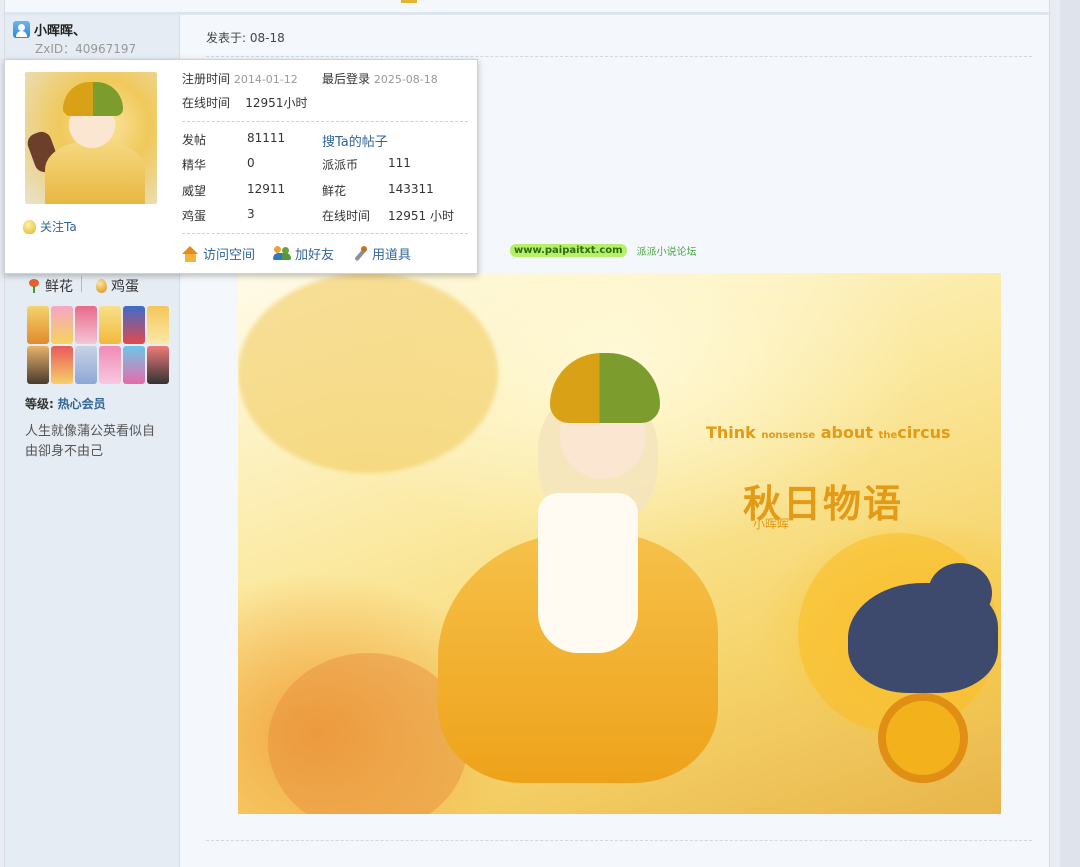 The height and width of the screenshot is (867, 1080). Describe the element at coordinates (218, 253) in the screenshot. I see `visit-space-button: 访问空间` at that location.